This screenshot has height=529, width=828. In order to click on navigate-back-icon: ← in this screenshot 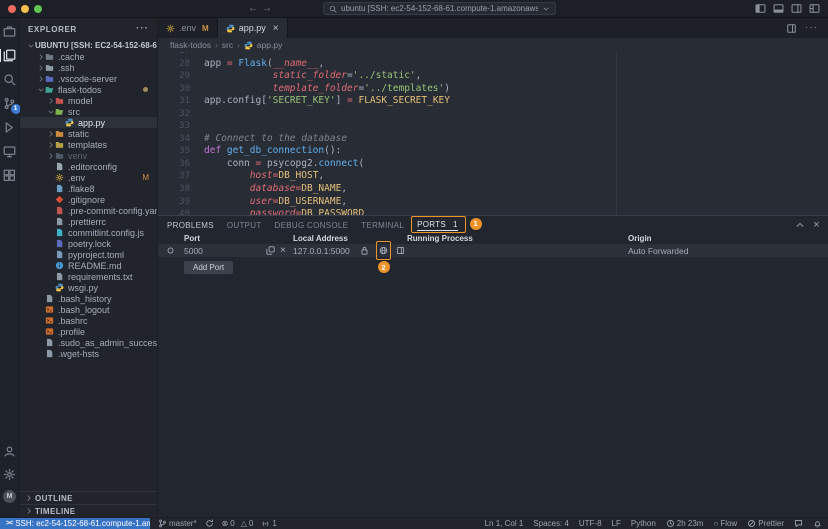, I will do `click(253, 9)`.